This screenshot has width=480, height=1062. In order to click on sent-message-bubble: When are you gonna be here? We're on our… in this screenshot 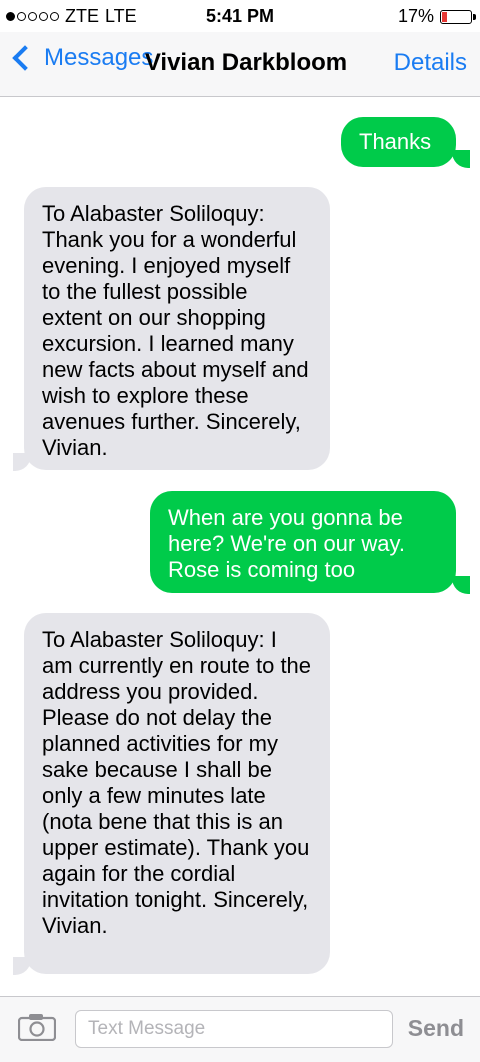, I will do `click(303, 542)`.